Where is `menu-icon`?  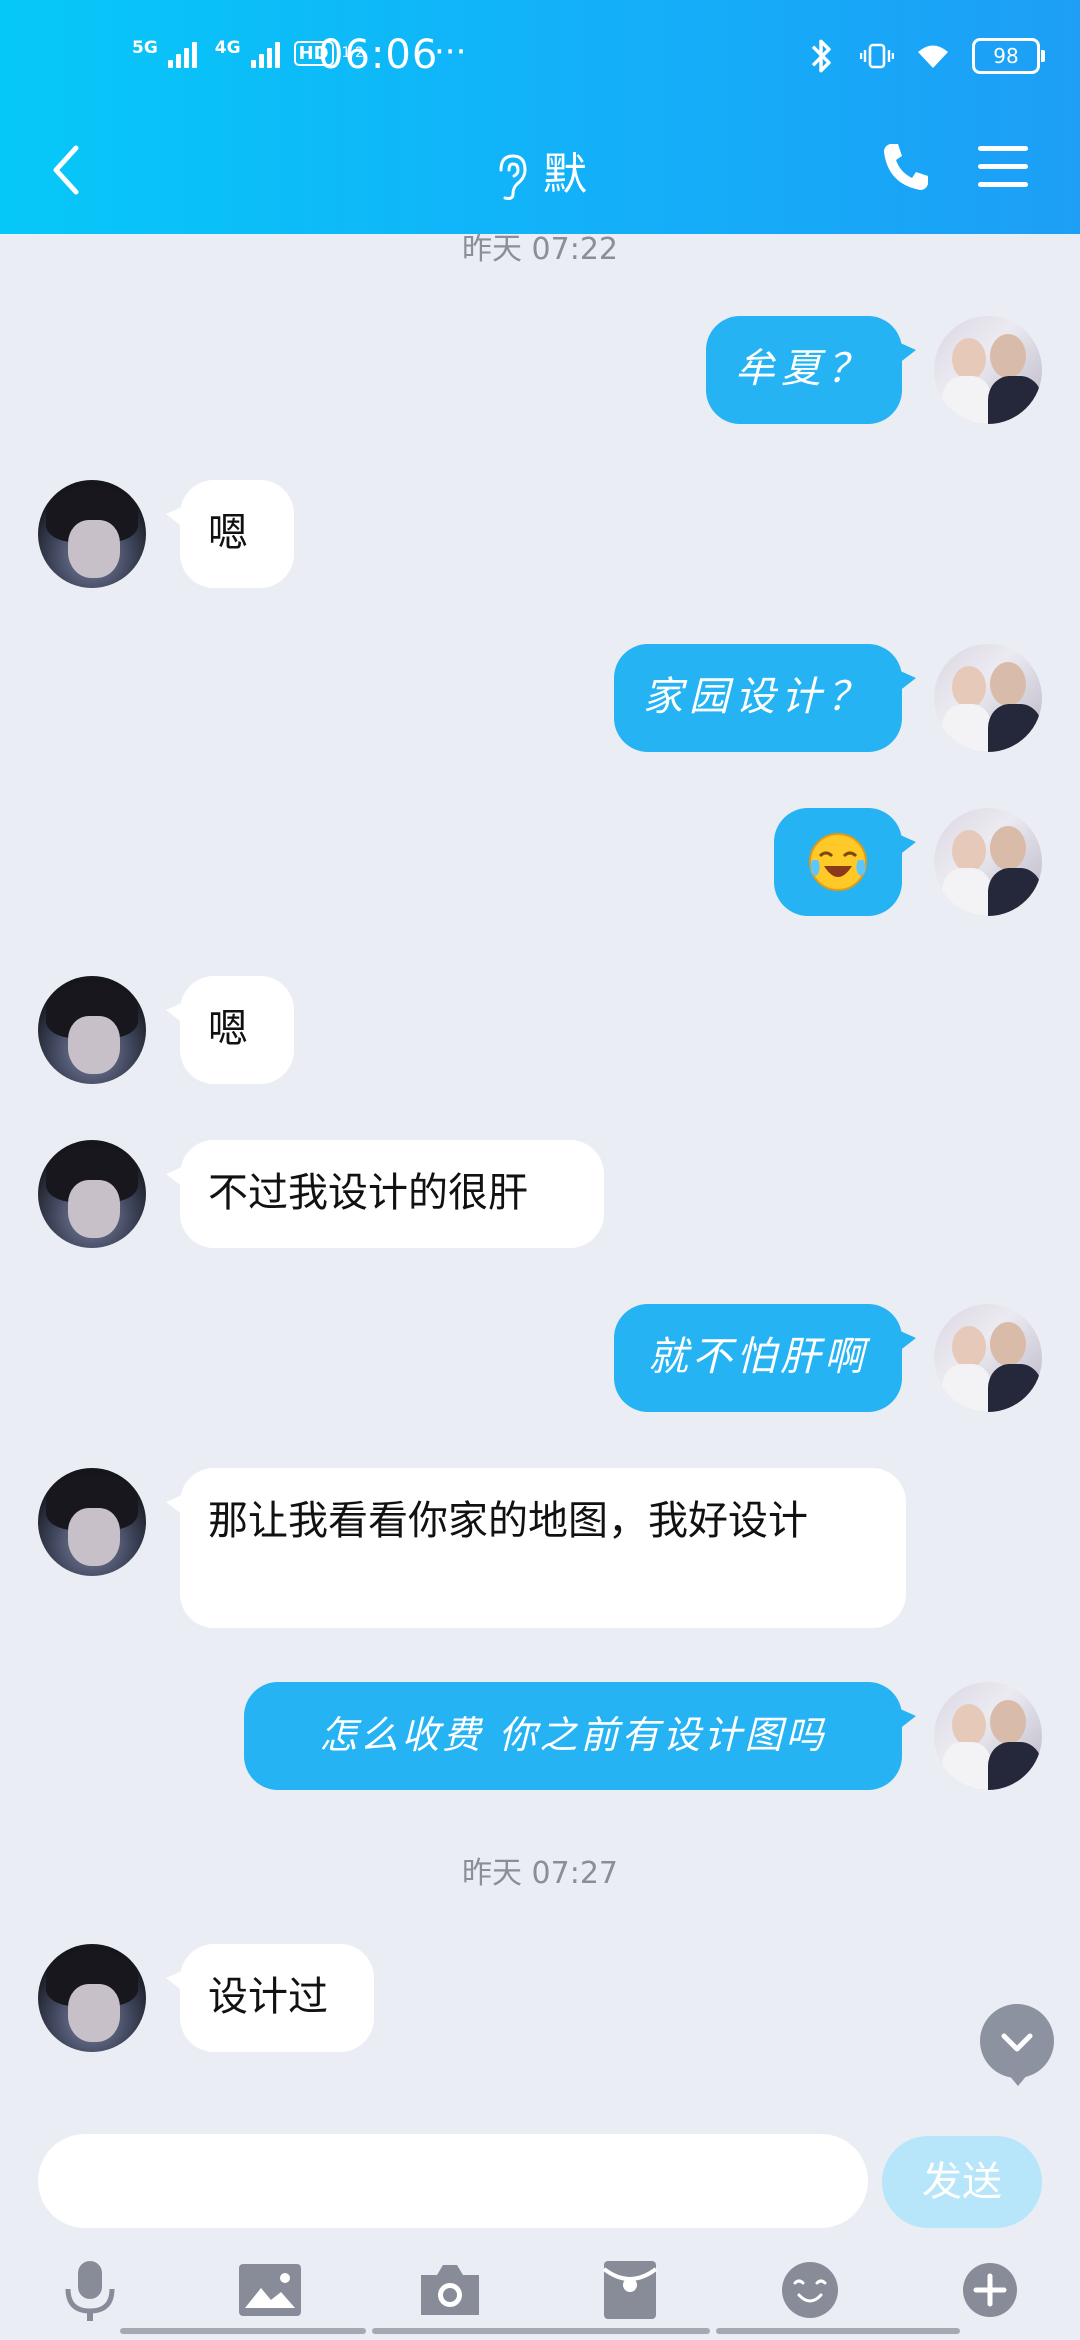 menu-icon is located at coordinates (1003, 167).